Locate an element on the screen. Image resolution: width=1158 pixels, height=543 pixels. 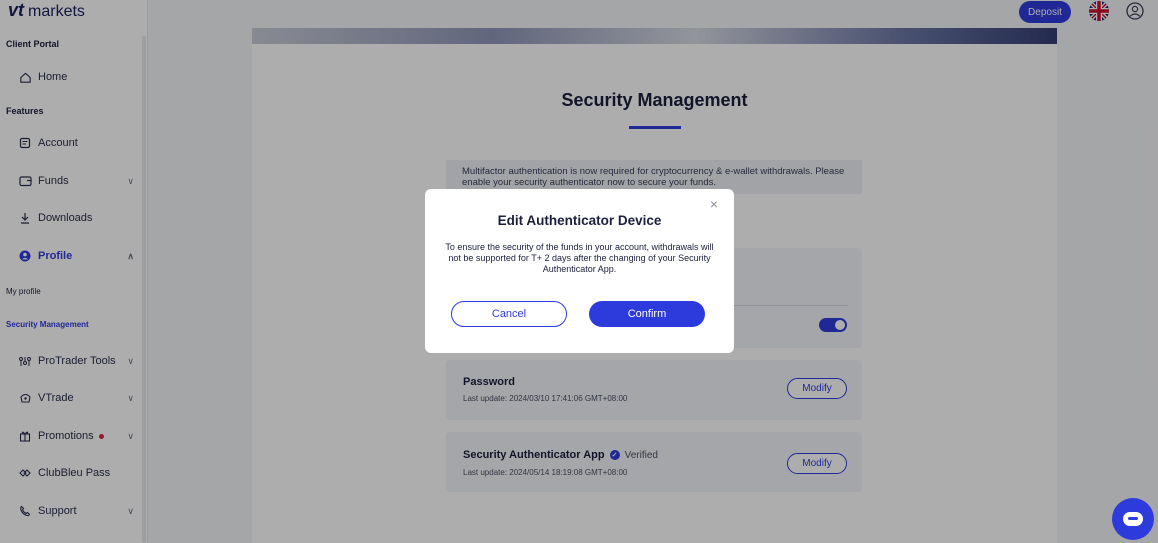
close-icon: × is located at coordinates (714, 204).